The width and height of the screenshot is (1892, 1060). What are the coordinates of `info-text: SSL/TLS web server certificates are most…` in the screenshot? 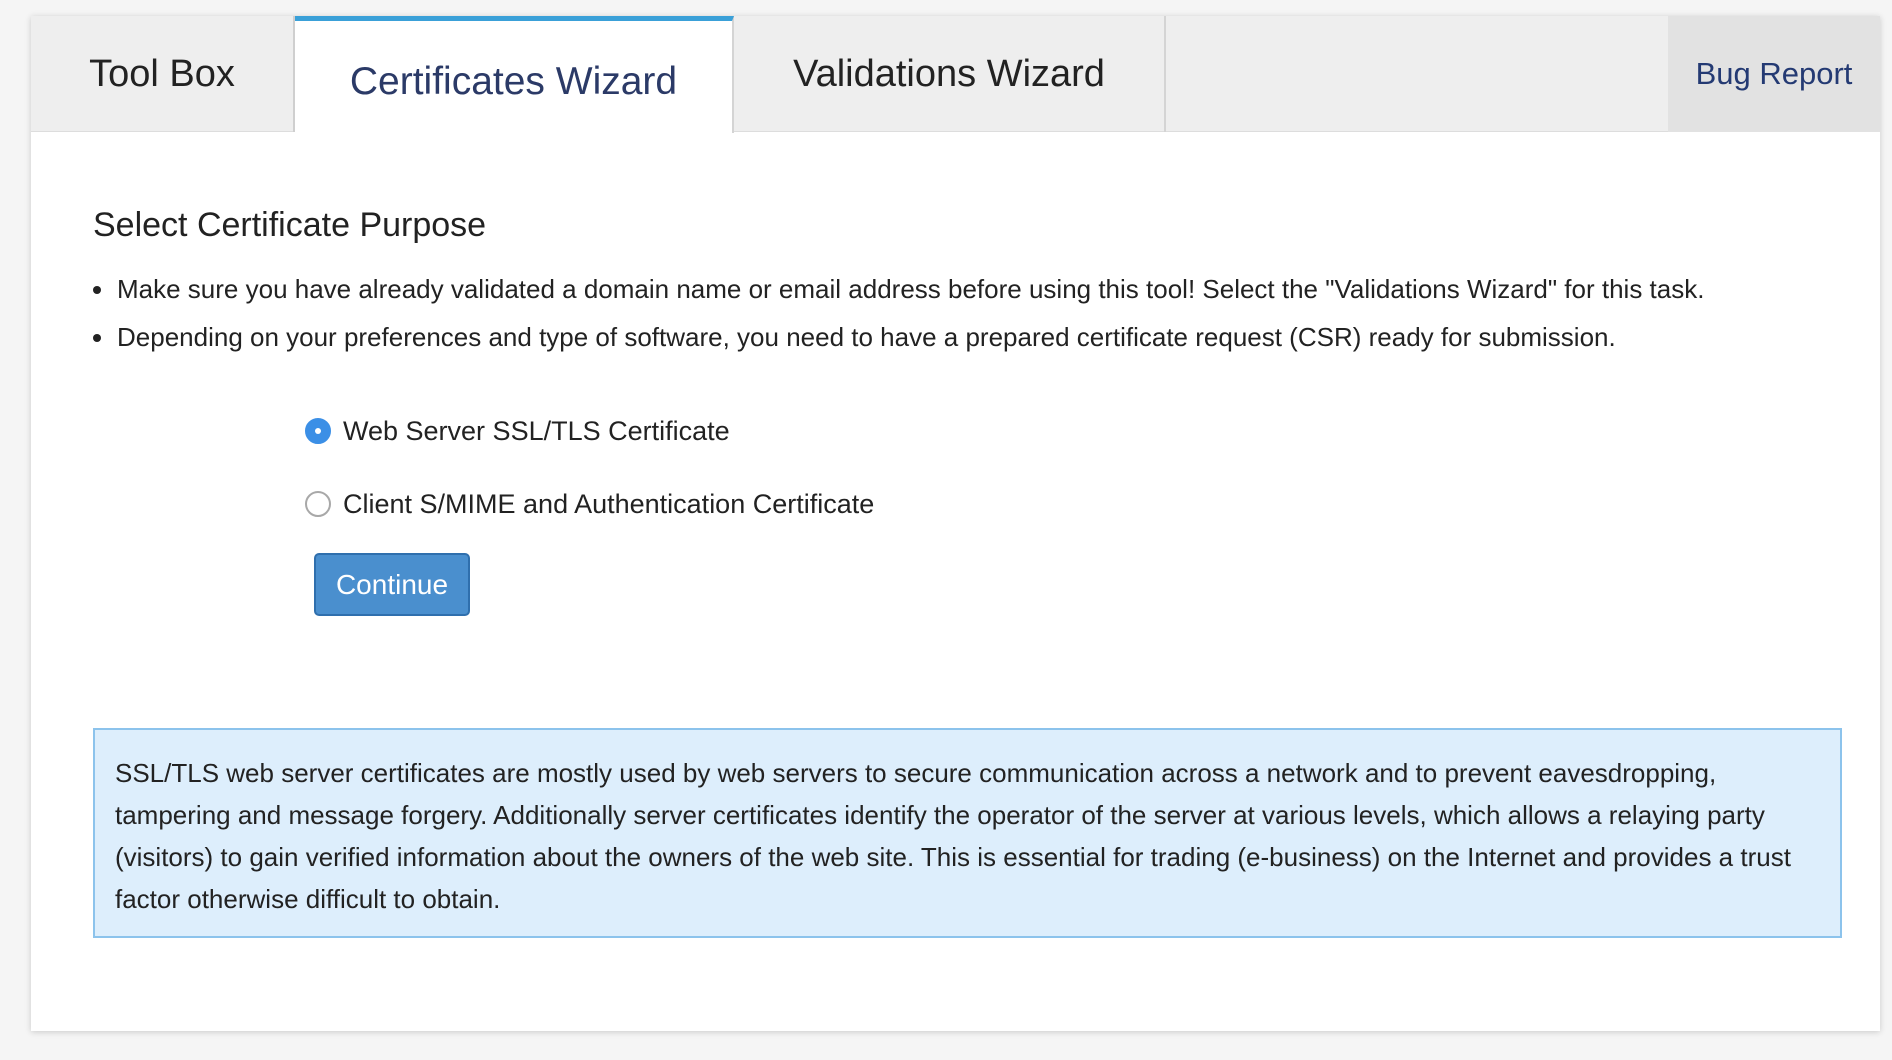 It's located at (953, 836).